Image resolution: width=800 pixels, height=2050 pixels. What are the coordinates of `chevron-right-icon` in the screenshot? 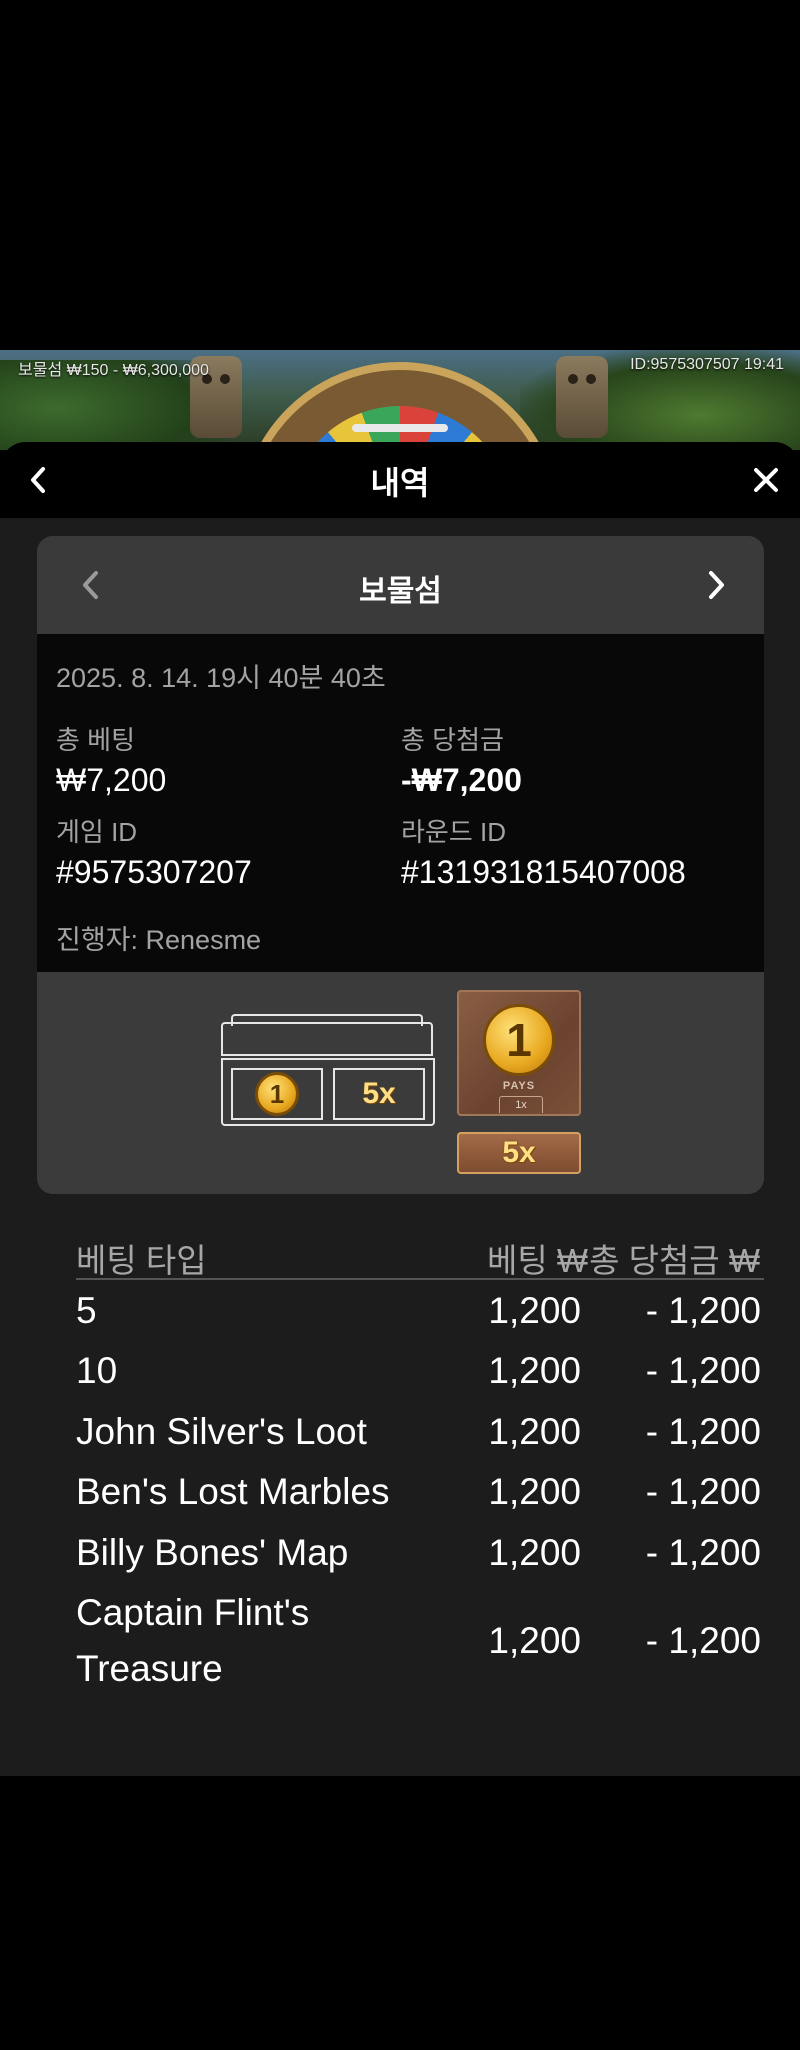 It's located at (716, 585).